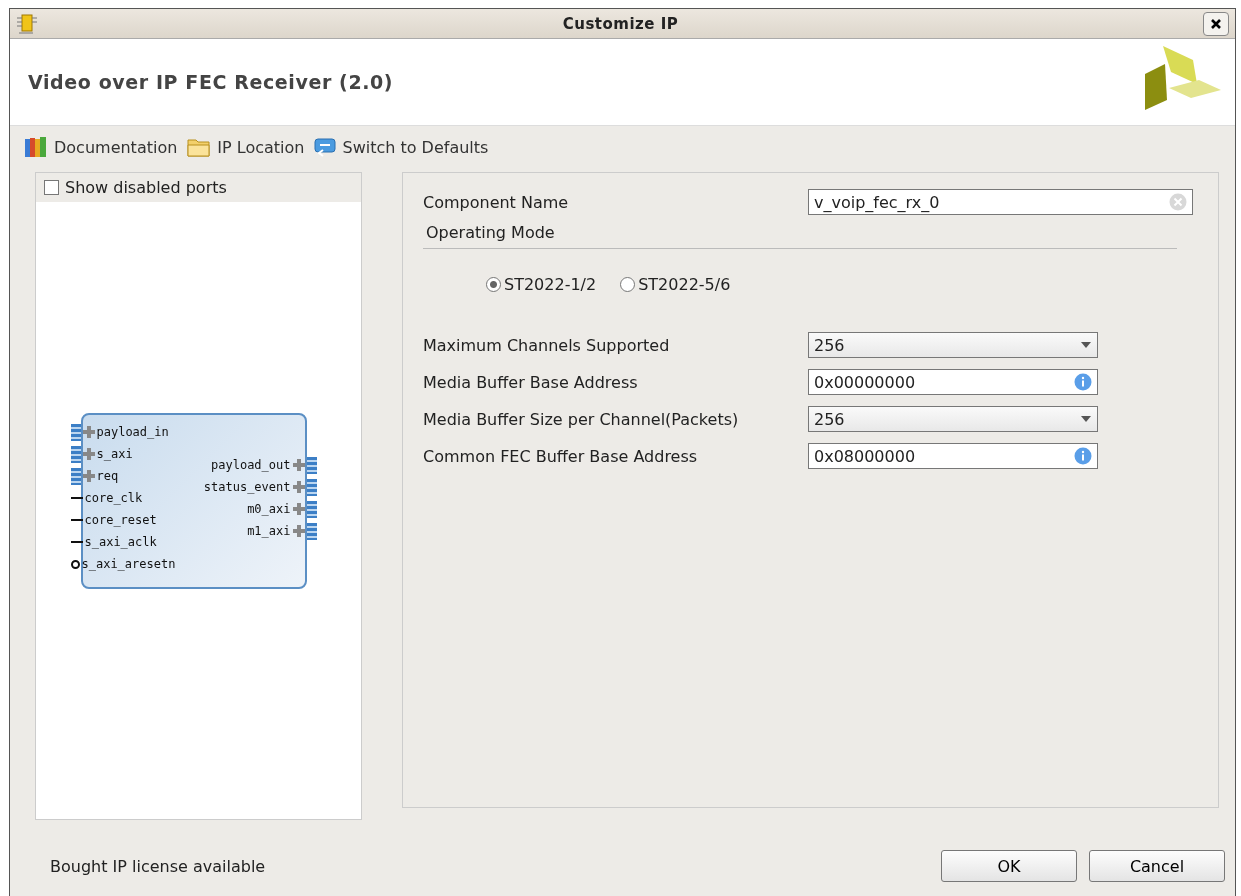 The height and width of the screenshot is (896, 1241). I want to click on address-field: 0x08000000, so click(953, 456).